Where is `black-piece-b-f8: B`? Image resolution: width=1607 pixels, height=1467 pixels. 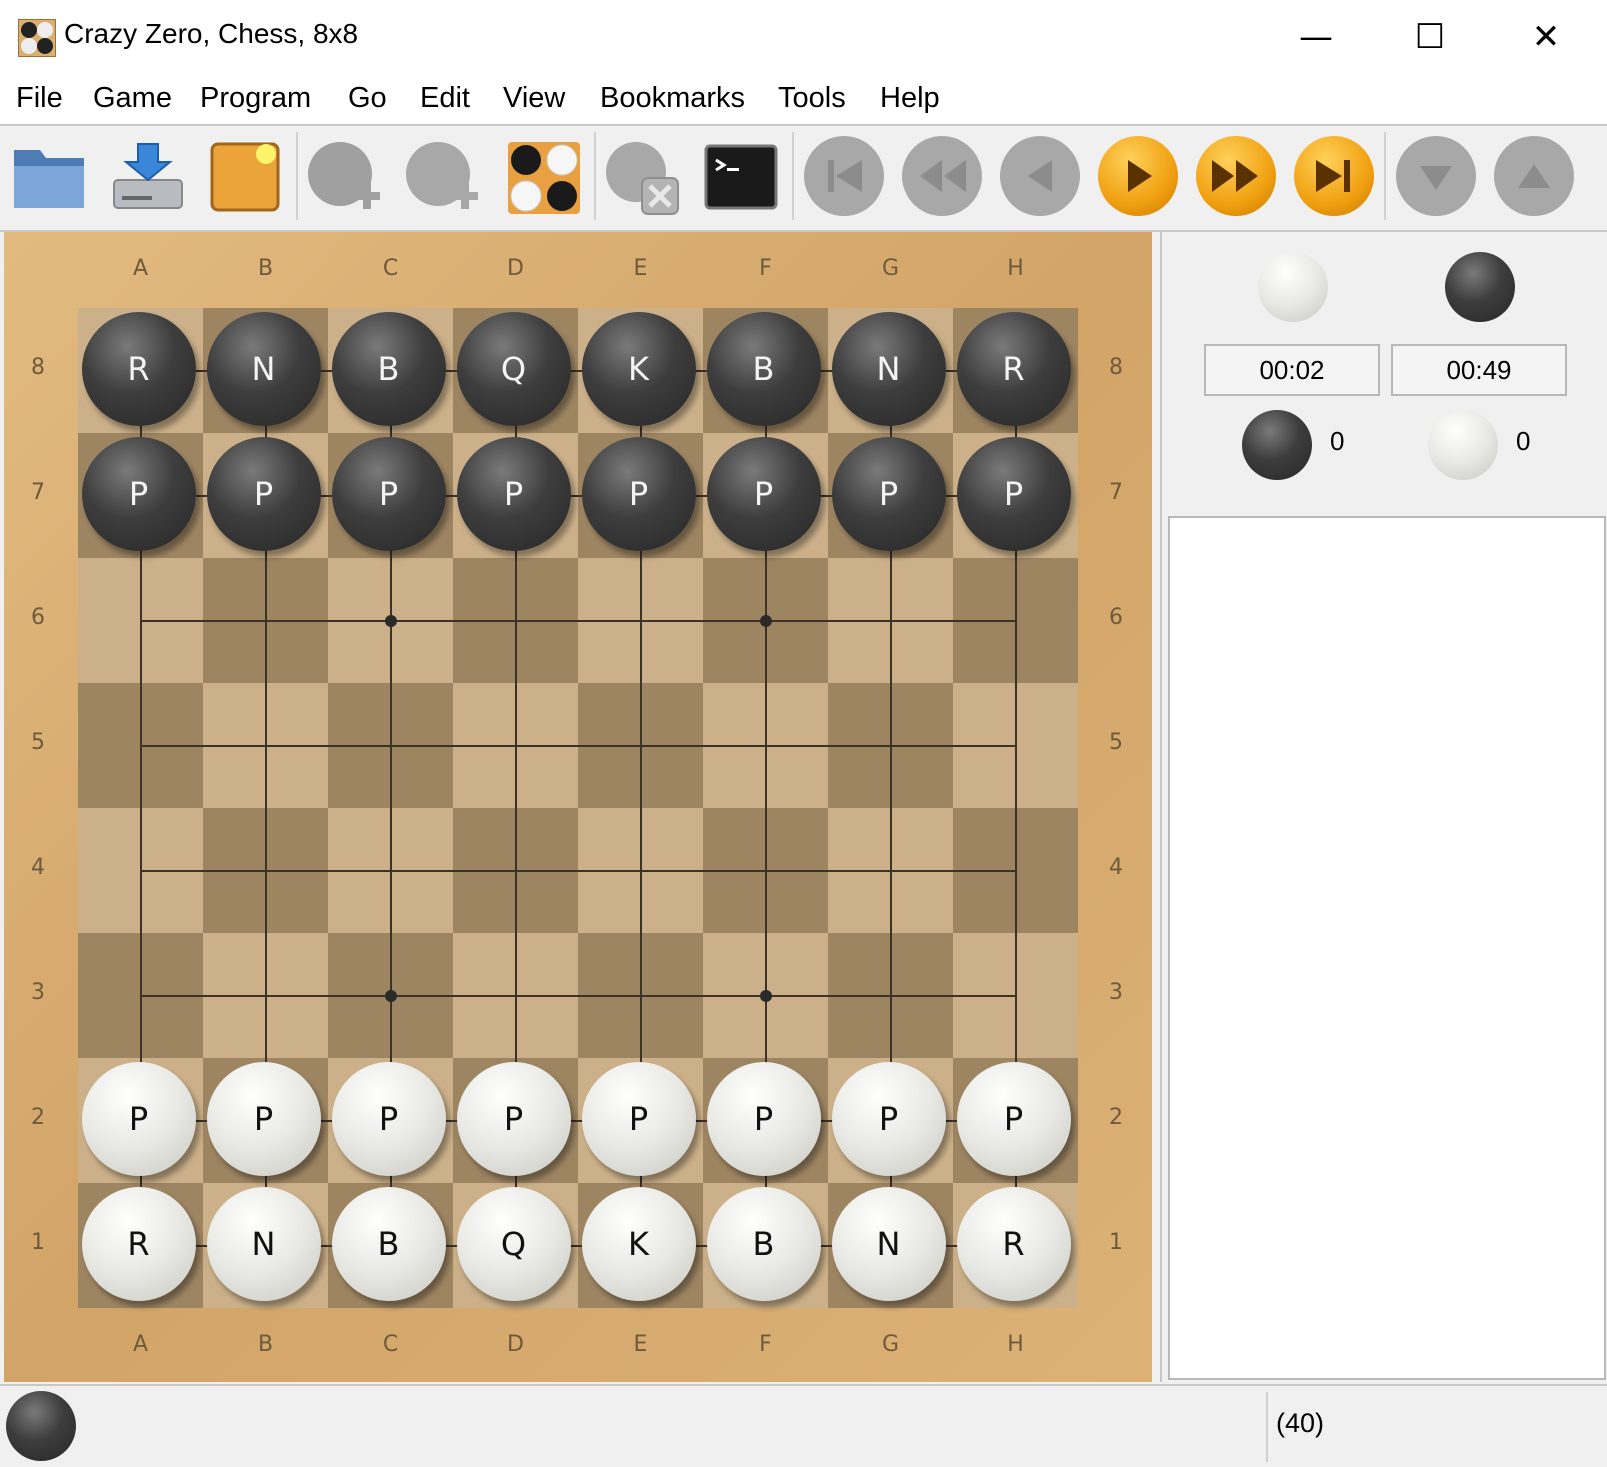 black-piece-b-f8: B is located at coordinates (763, 368).